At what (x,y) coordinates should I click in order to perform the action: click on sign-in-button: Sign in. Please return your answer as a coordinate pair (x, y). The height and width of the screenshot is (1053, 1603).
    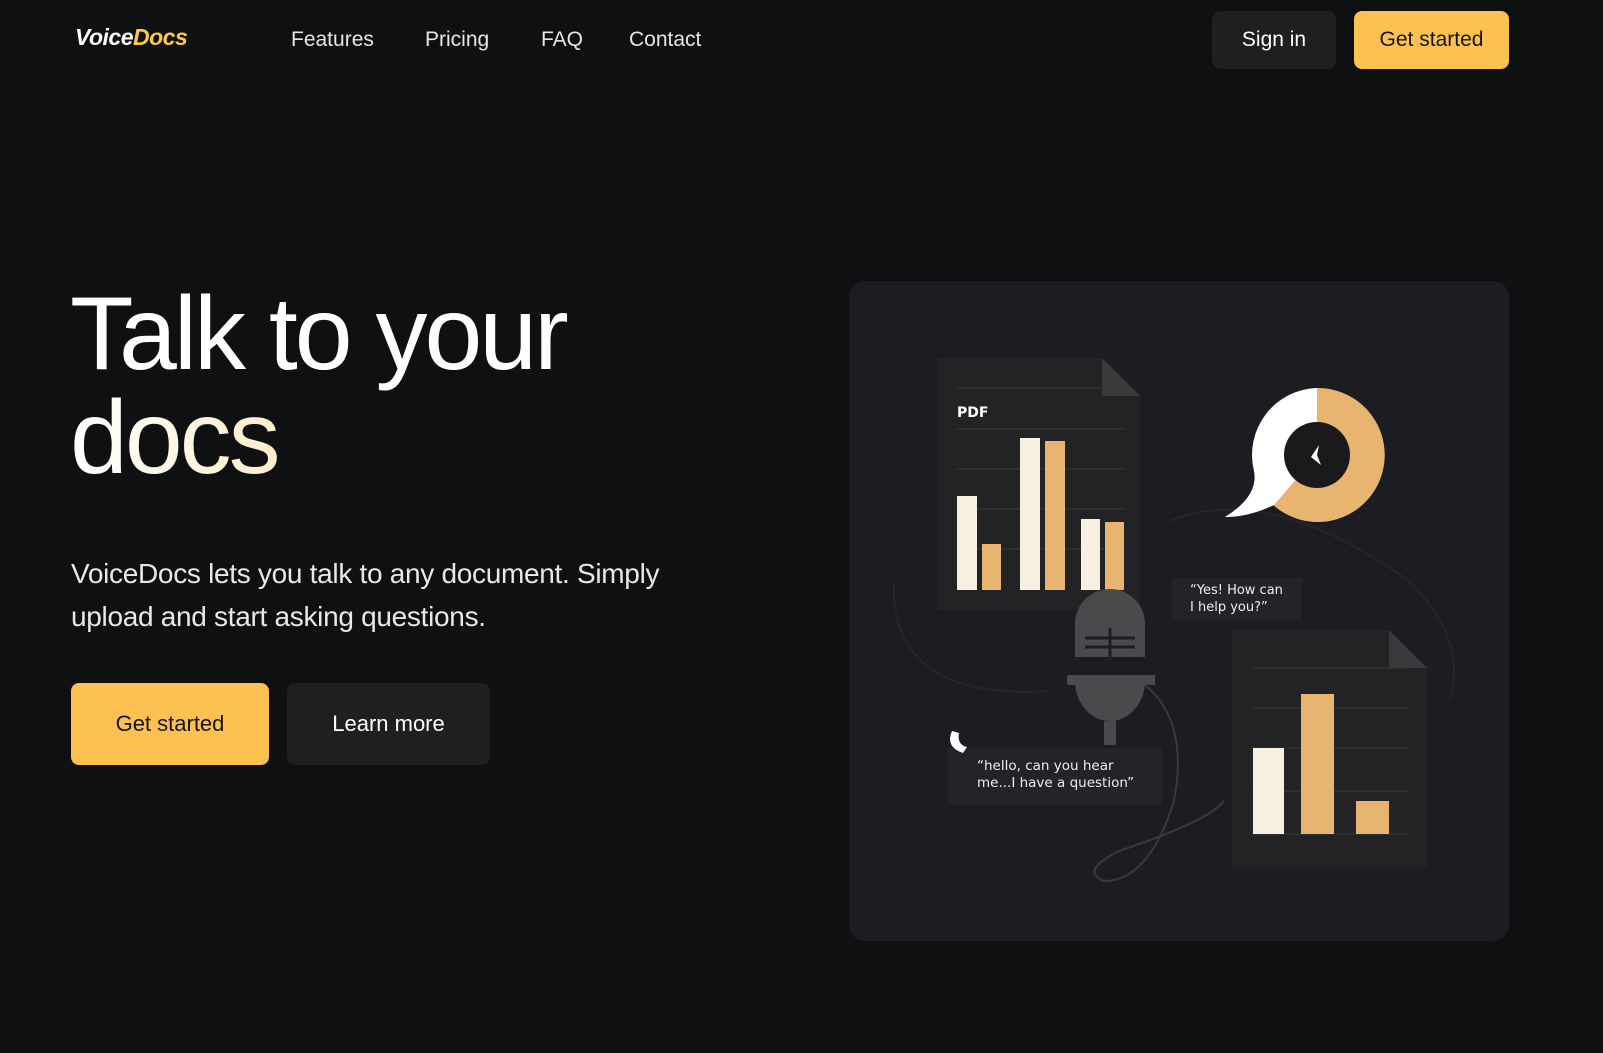
    Looking at the image, I should click on (1274, 40).